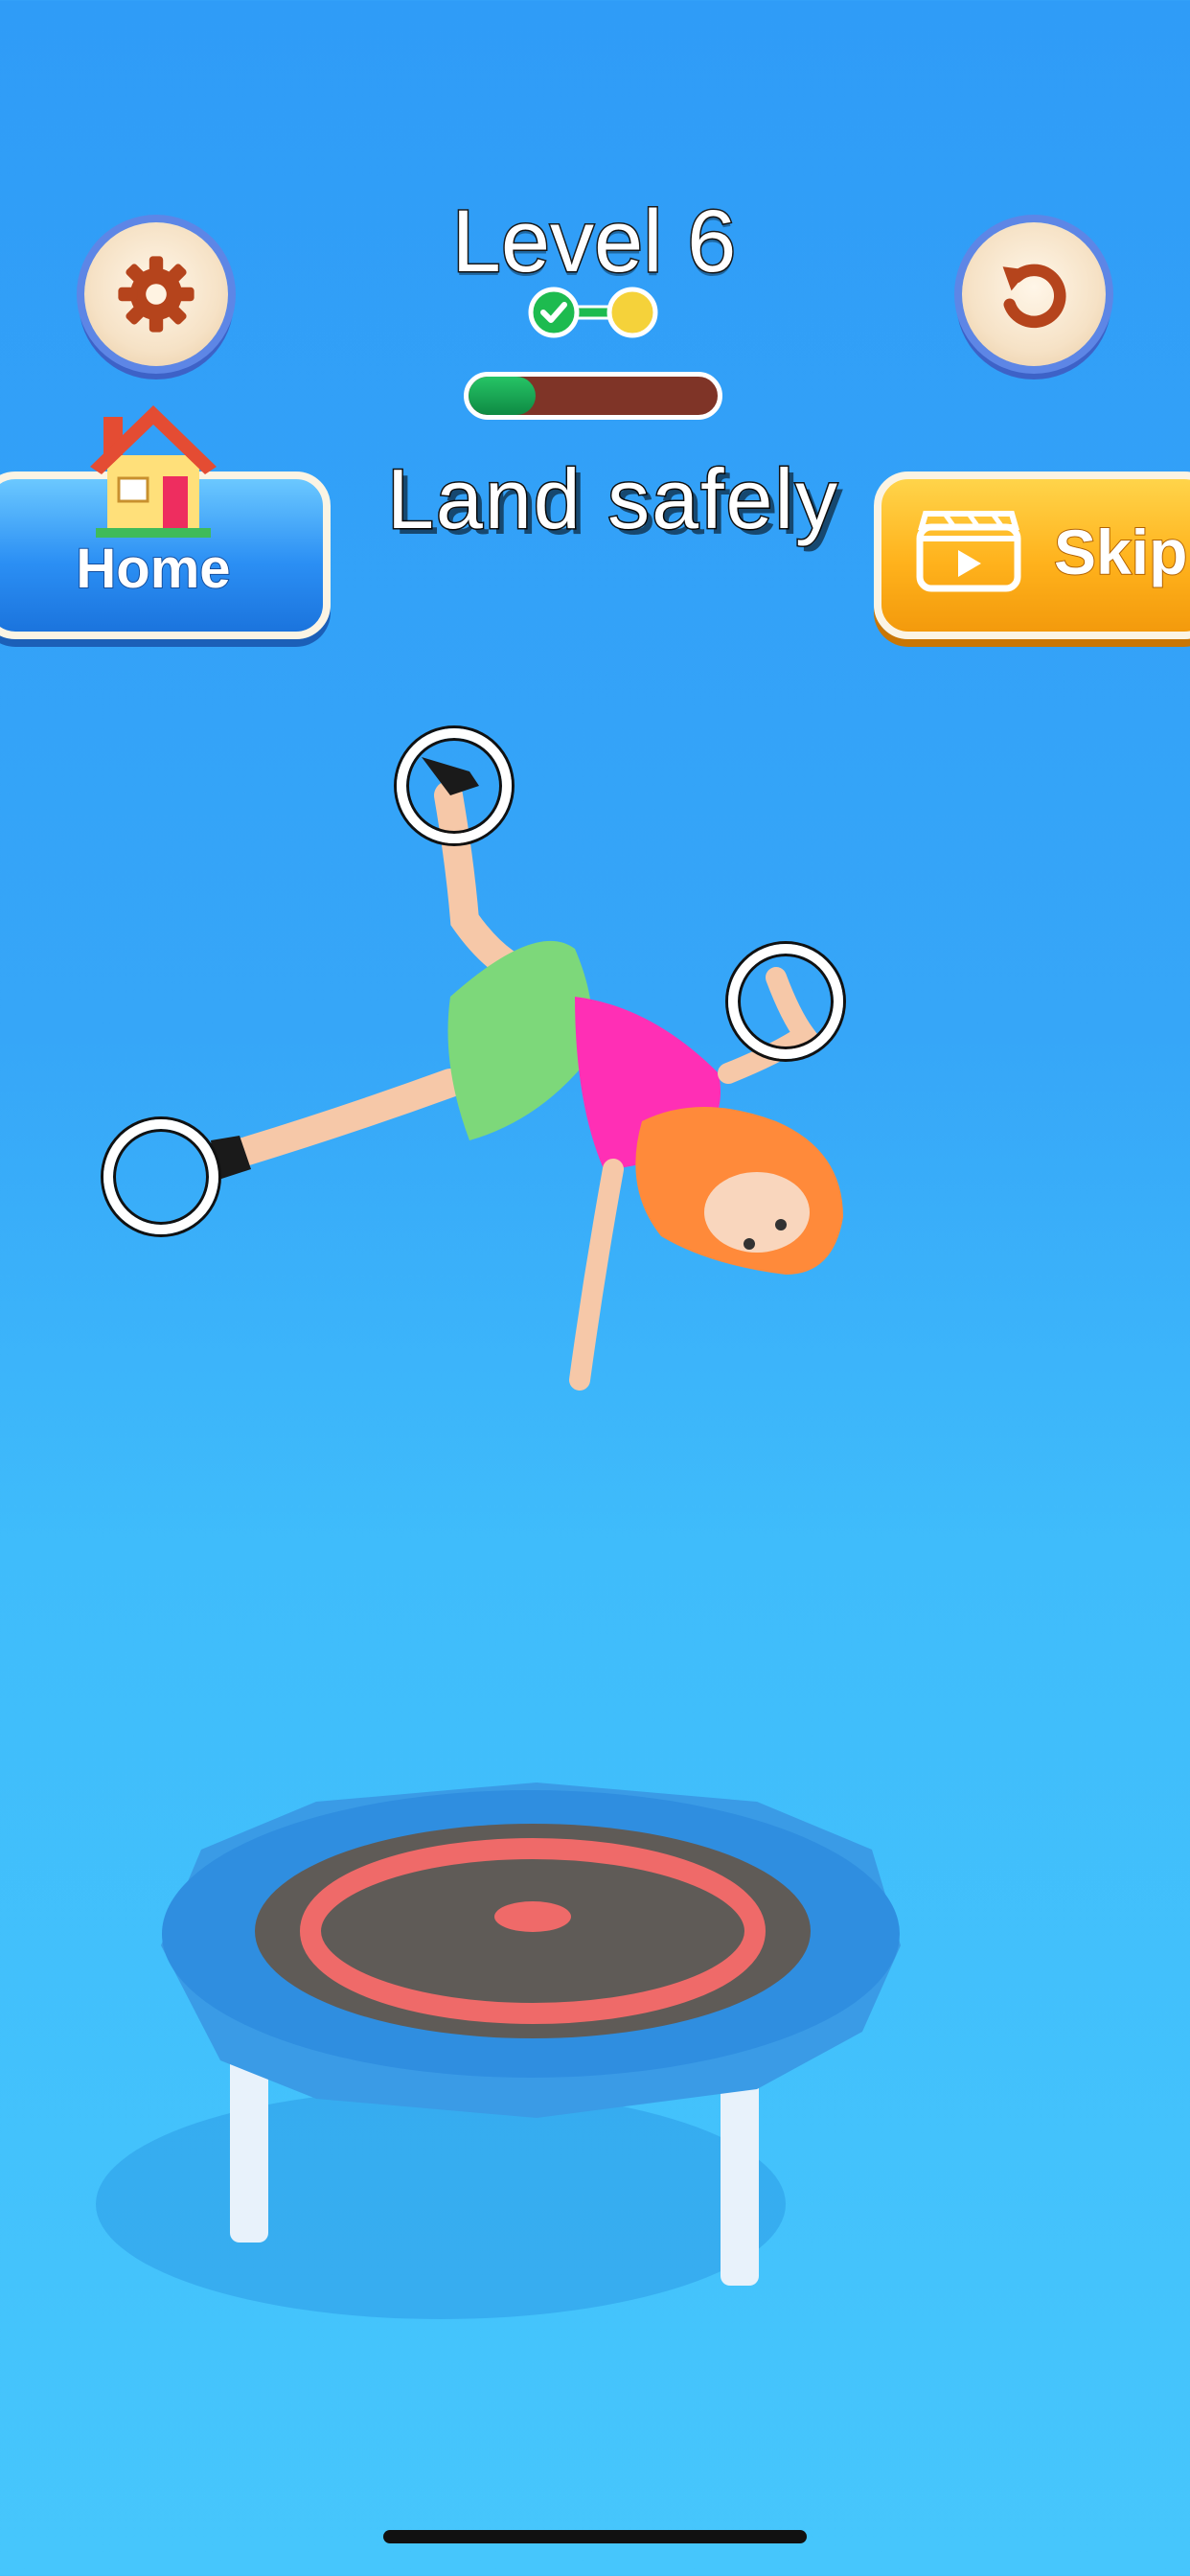 The image size is (1190, 2576). Describe the element at coordinates (532, 1916) in the screenshot. I see `trampoline-center` at that location.